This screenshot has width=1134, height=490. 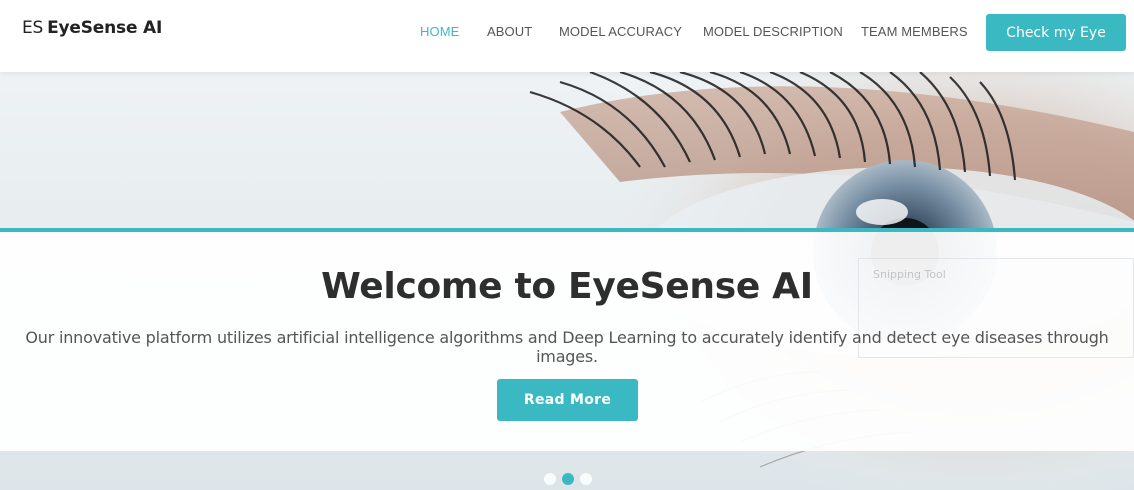 I want to click on nav-model-description: MODEL DESCRIPTION, so click(x=773, y=31).